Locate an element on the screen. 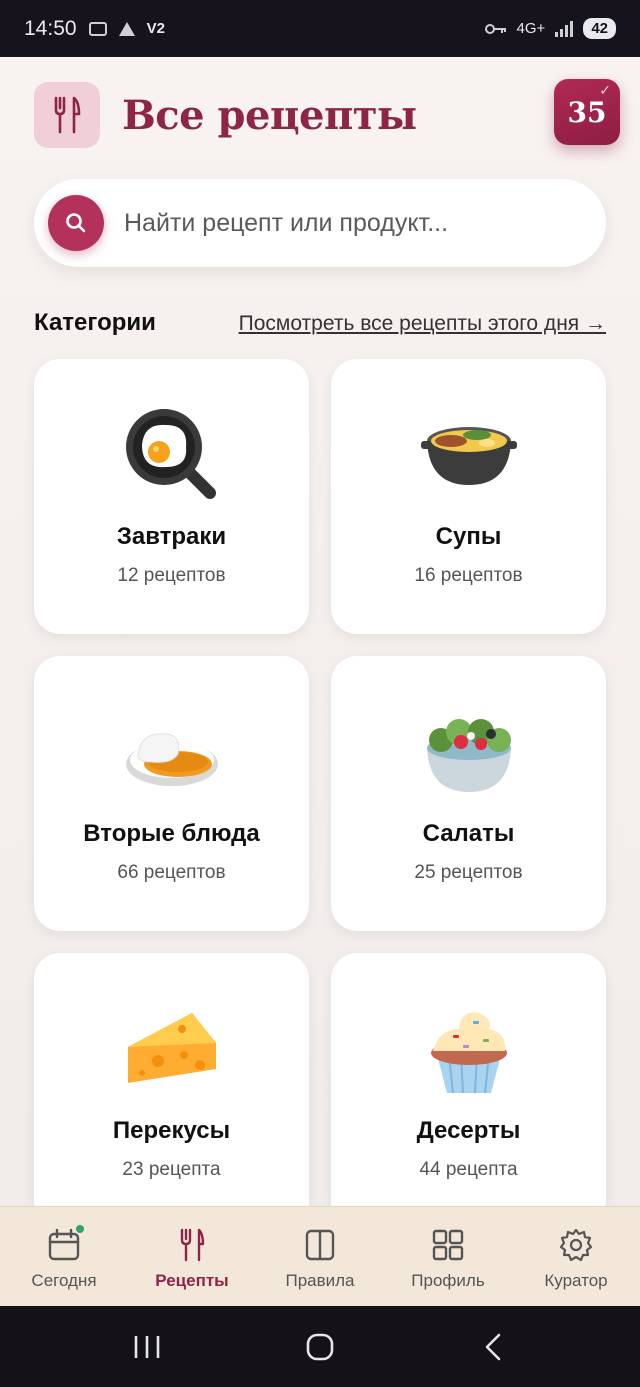 This screenshot has width=640, height=1387. app-logo is located at coordinates (67, 115).